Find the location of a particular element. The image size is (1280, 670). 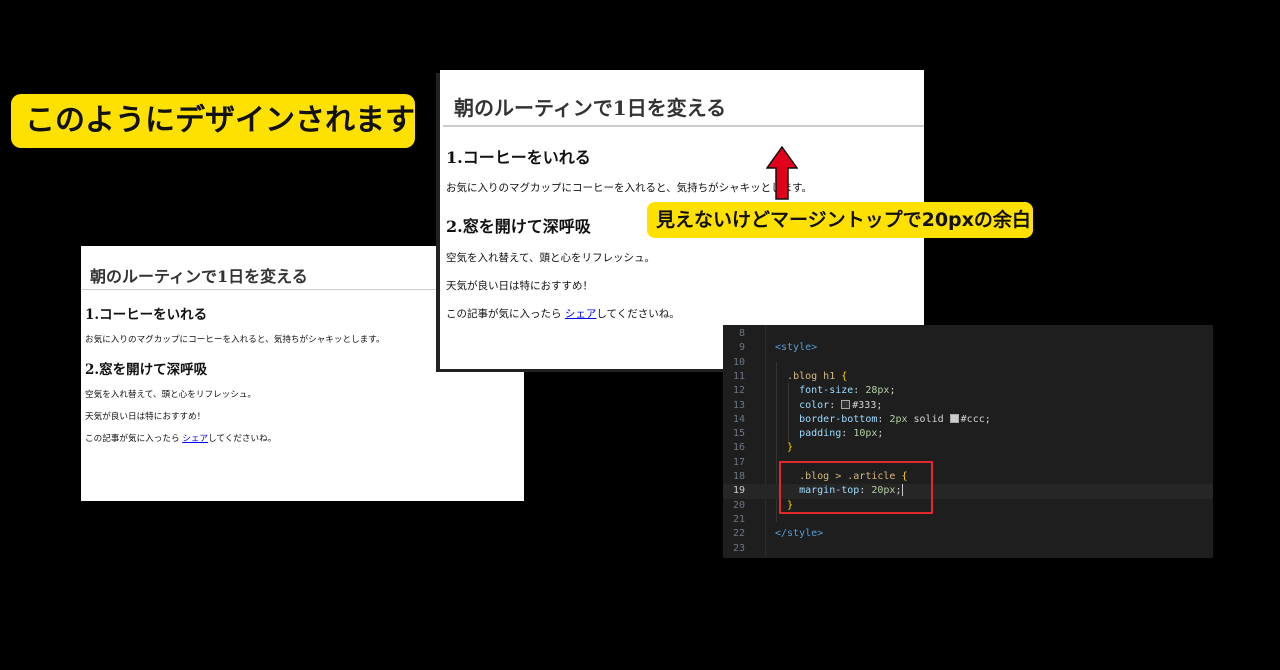

code-text: <style> is located at coordinates (796, 348).